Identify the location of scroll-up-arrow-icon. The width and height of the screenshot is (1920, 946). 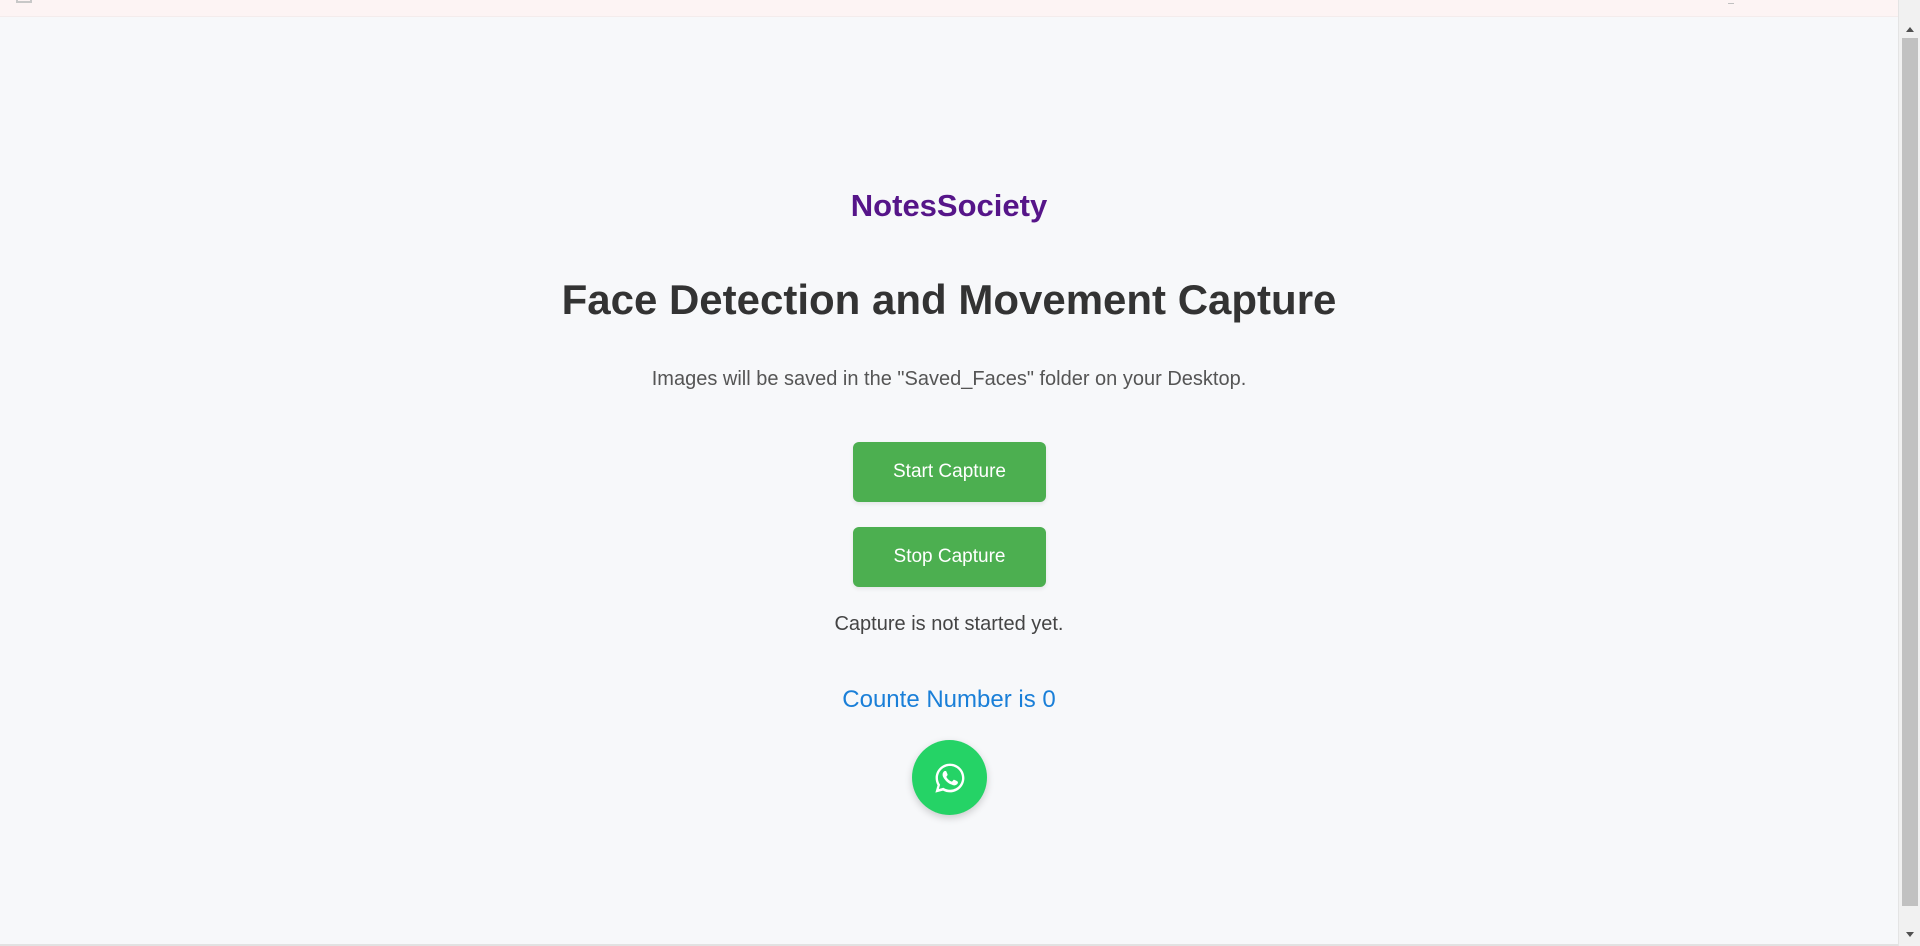
(1909, 29).